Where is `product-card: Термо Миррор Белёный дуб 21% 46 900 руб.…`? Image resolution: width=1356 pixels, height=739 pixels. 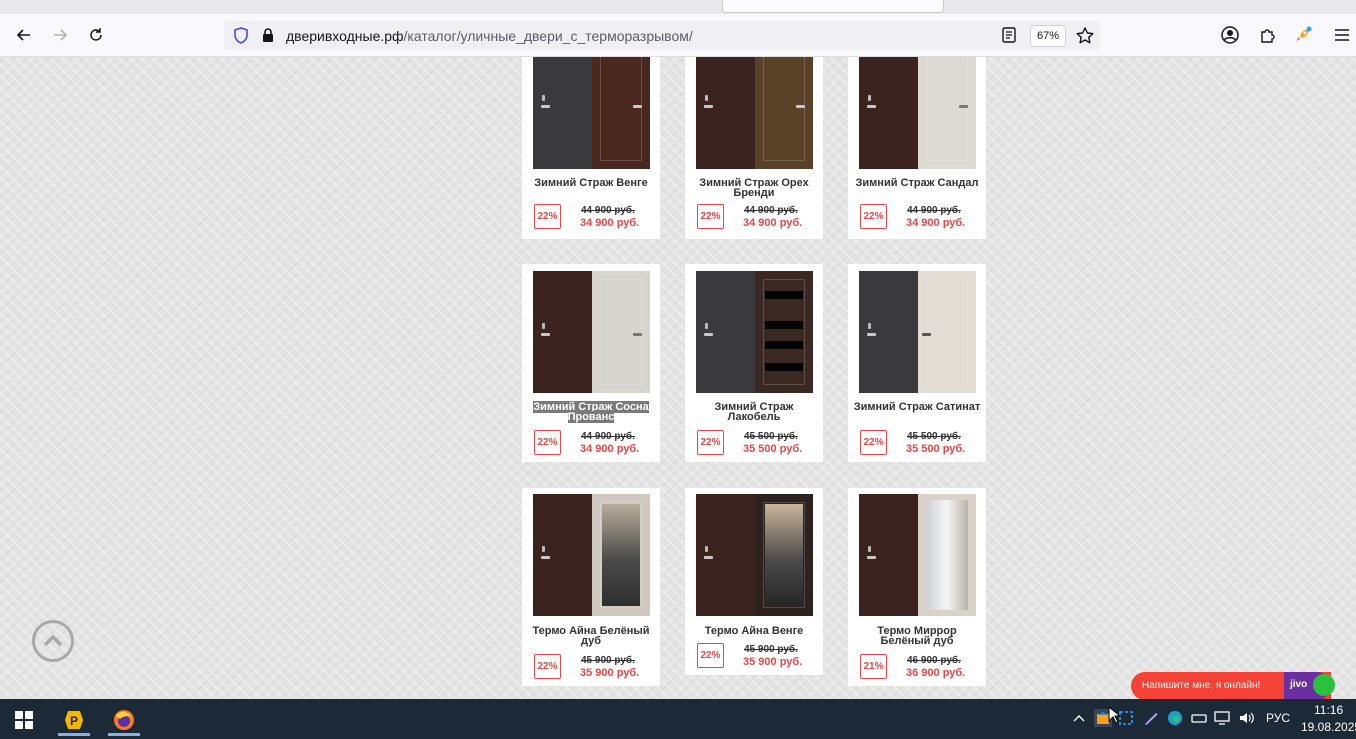 product-card: Термо Миррор Белёный дуб 21% 46 900 руб.… is located at coordinates (917, 587).